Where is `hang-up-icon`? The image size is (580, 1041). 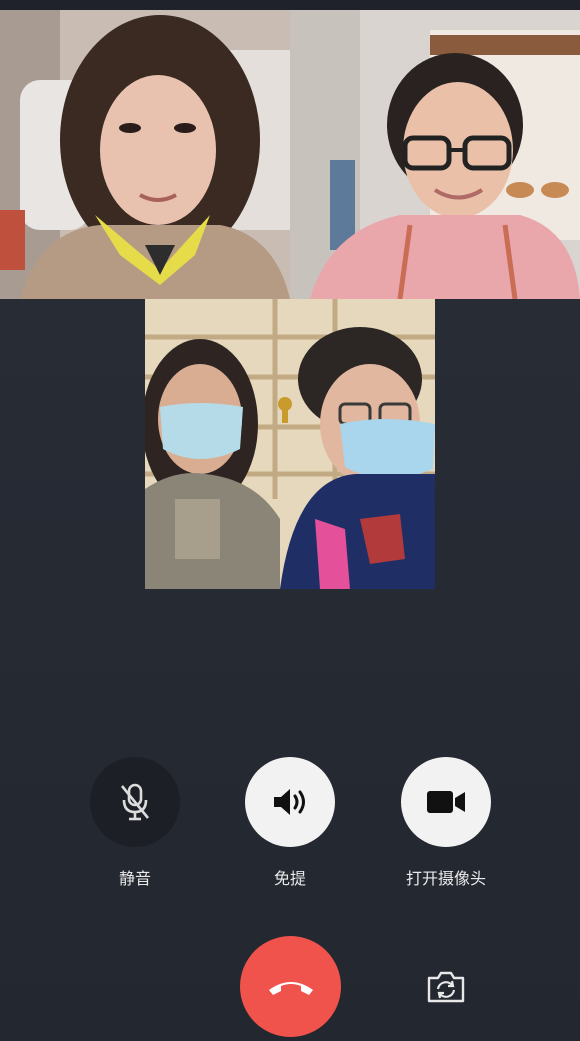 hang-up-icon is located at coordinates (290, 988).